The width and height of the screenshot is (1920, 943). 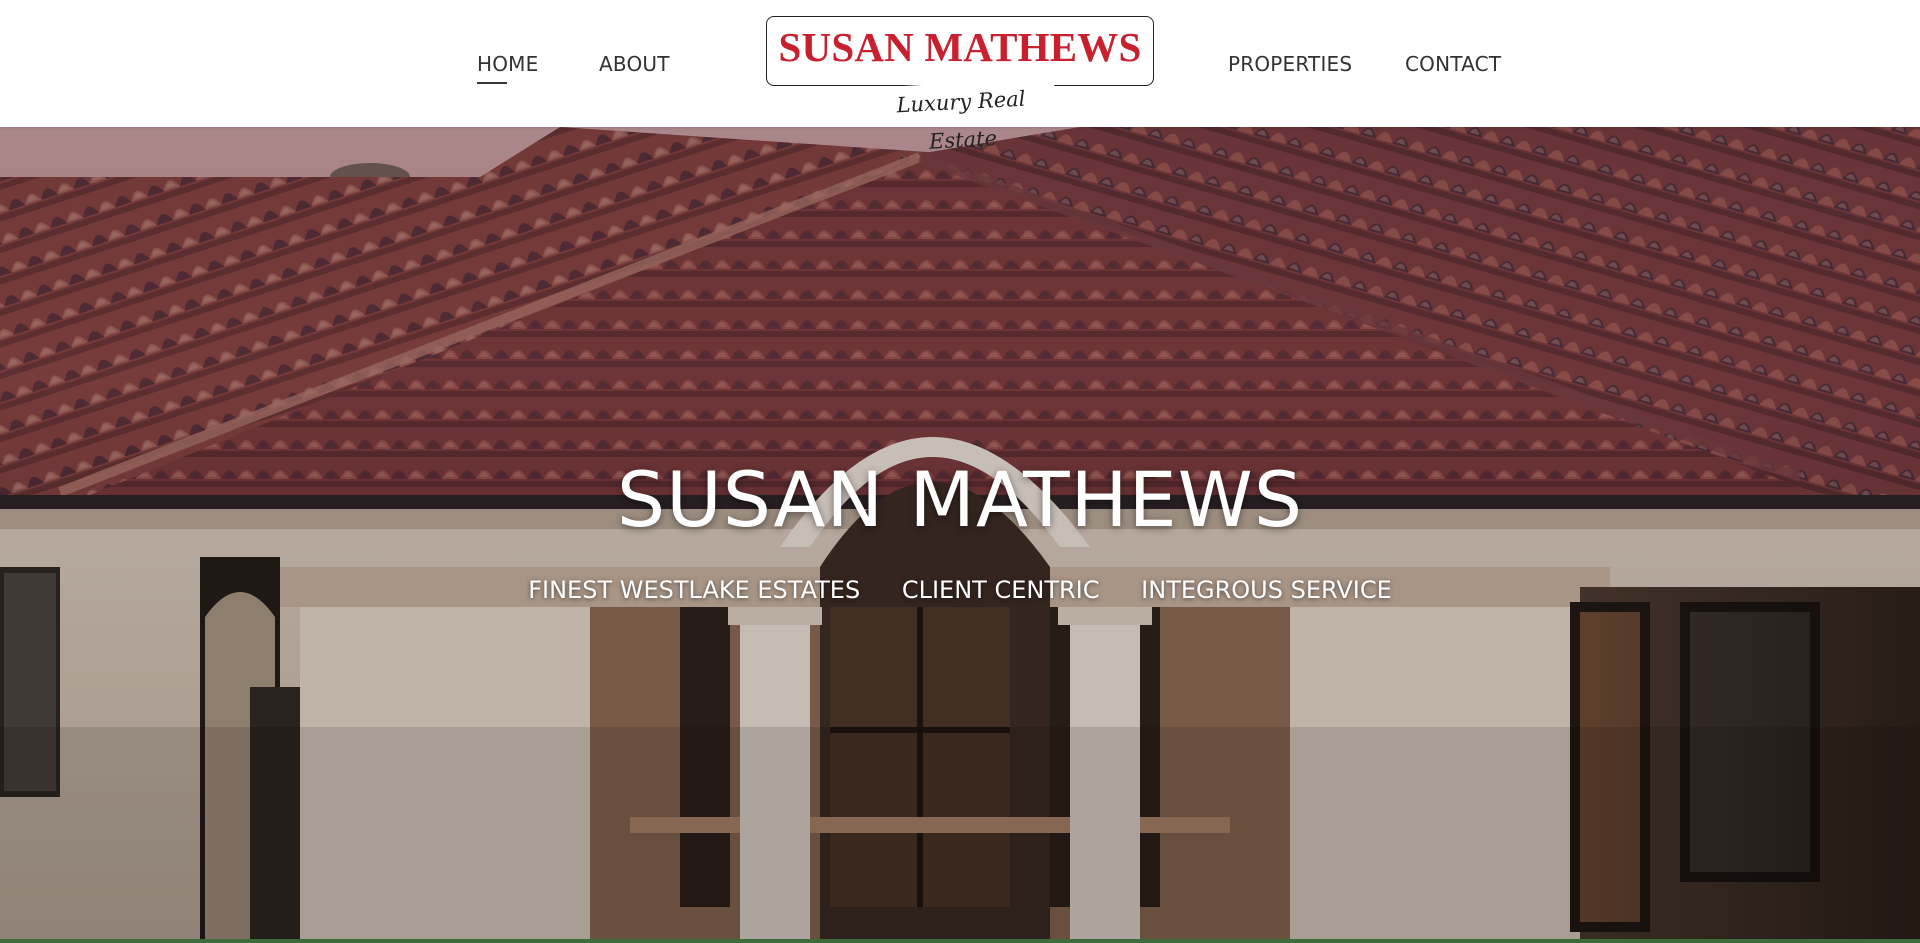 I want to click on hero-title: SUSAN MATHEWS, so click(x=960, y=499).